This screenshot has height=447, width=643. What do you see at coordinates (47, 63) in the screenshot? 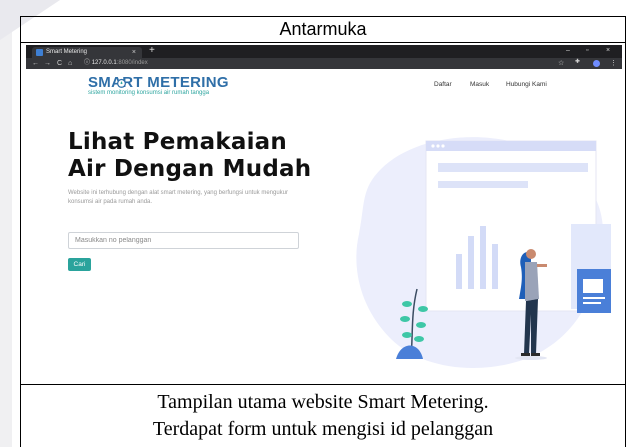
I see `forward-arrow-icon: →` at bounding box center [47, 63].